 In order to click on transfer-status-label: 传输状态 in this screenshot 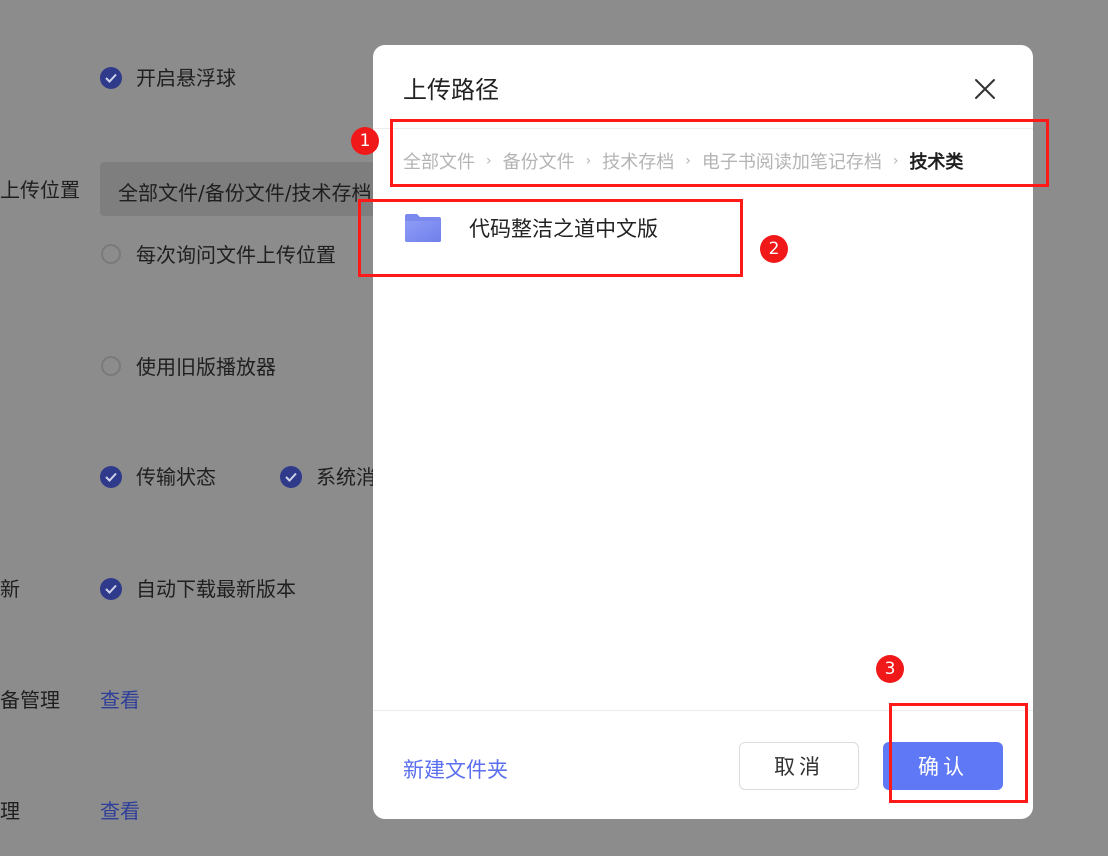, I will do `click(176, 477)`.